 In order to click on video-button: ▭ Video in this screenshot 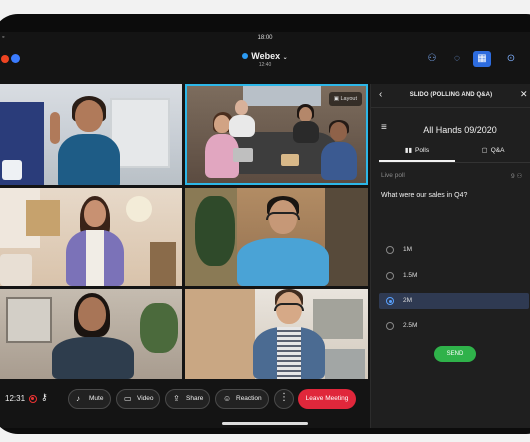, I will do `click(138, 399)`.